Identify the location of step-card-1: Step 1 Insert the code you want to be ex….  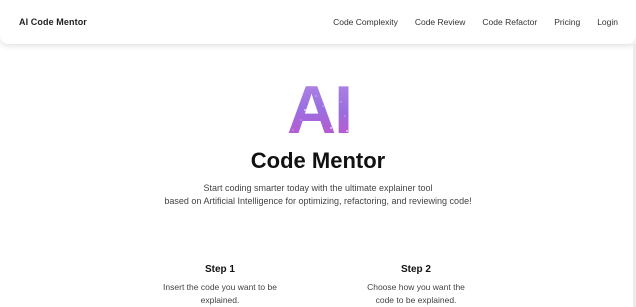
(220, 285).